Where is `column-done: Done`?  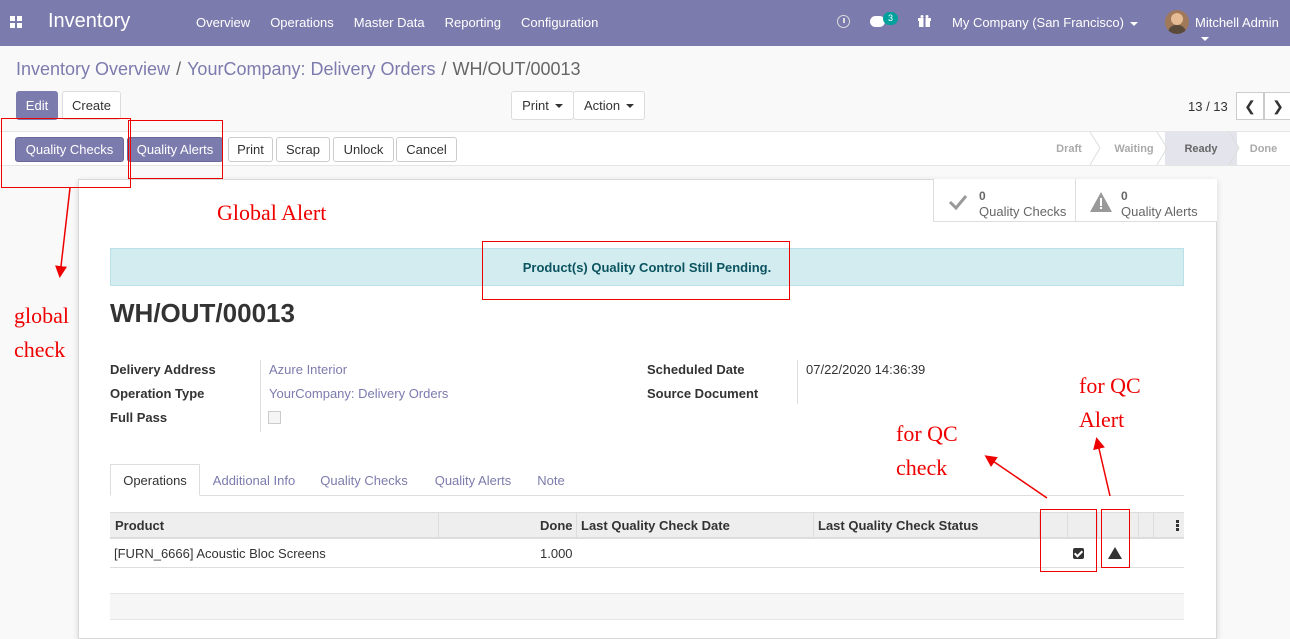
column-done: Done is located at coordinates (556, 525).